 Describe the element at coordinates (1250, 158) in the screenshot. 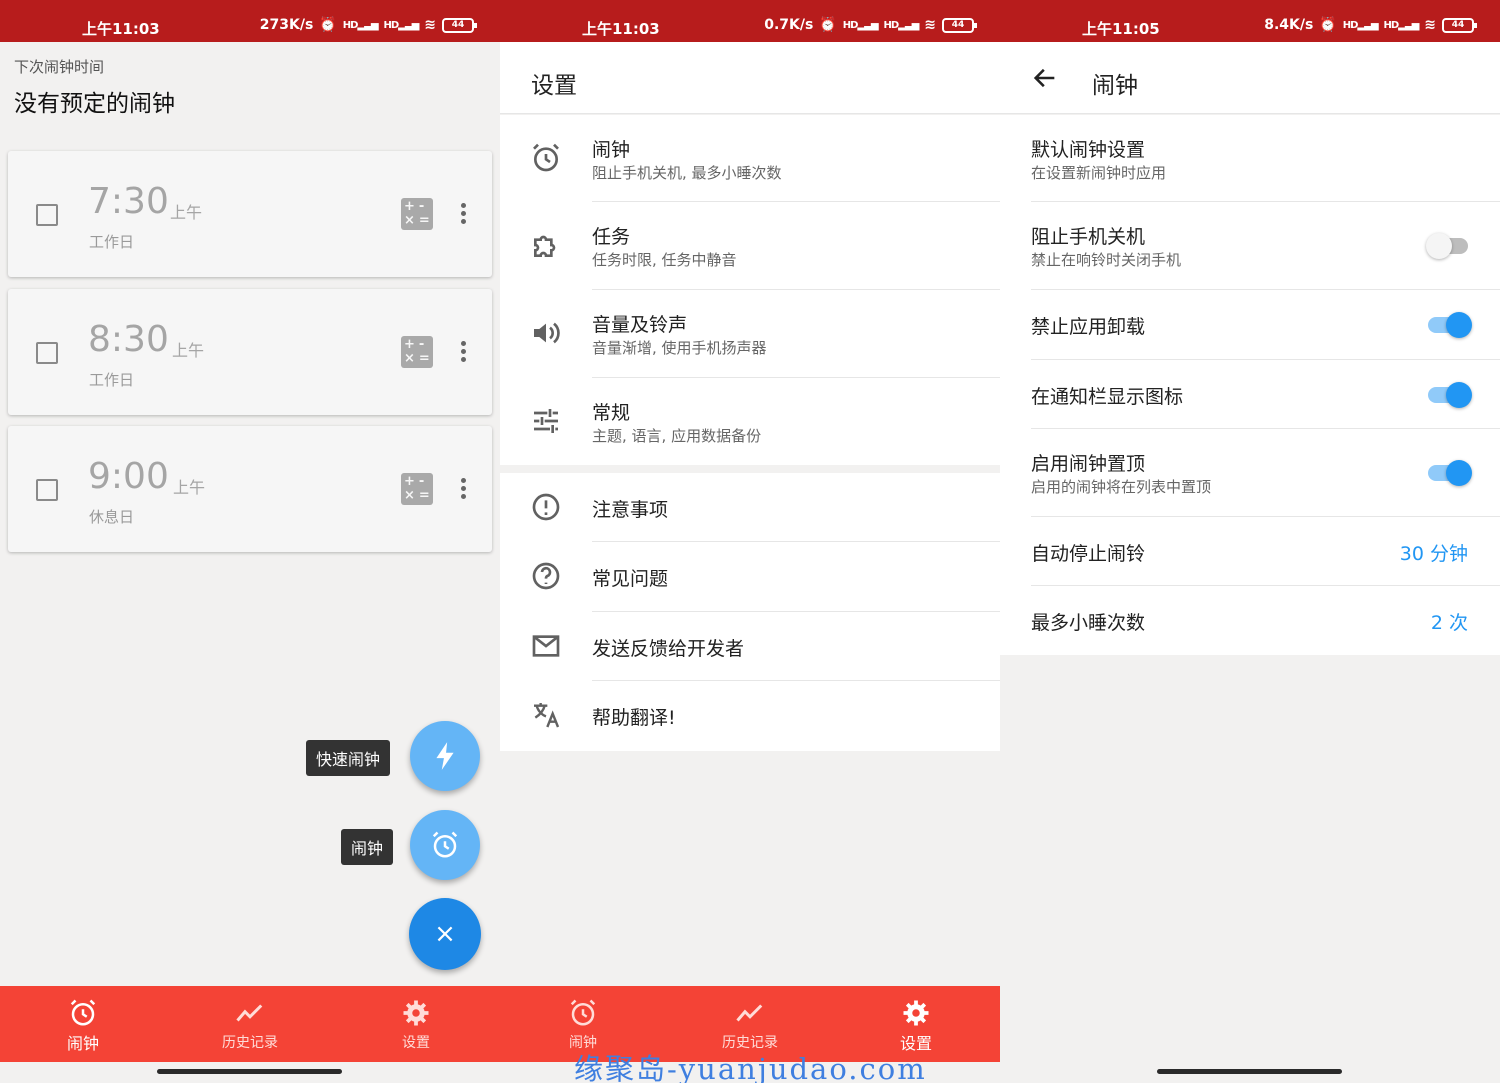

I see `pref-default-alarm-settings: 默认闹钟设置 在设置新闹钟时应用` at that location.